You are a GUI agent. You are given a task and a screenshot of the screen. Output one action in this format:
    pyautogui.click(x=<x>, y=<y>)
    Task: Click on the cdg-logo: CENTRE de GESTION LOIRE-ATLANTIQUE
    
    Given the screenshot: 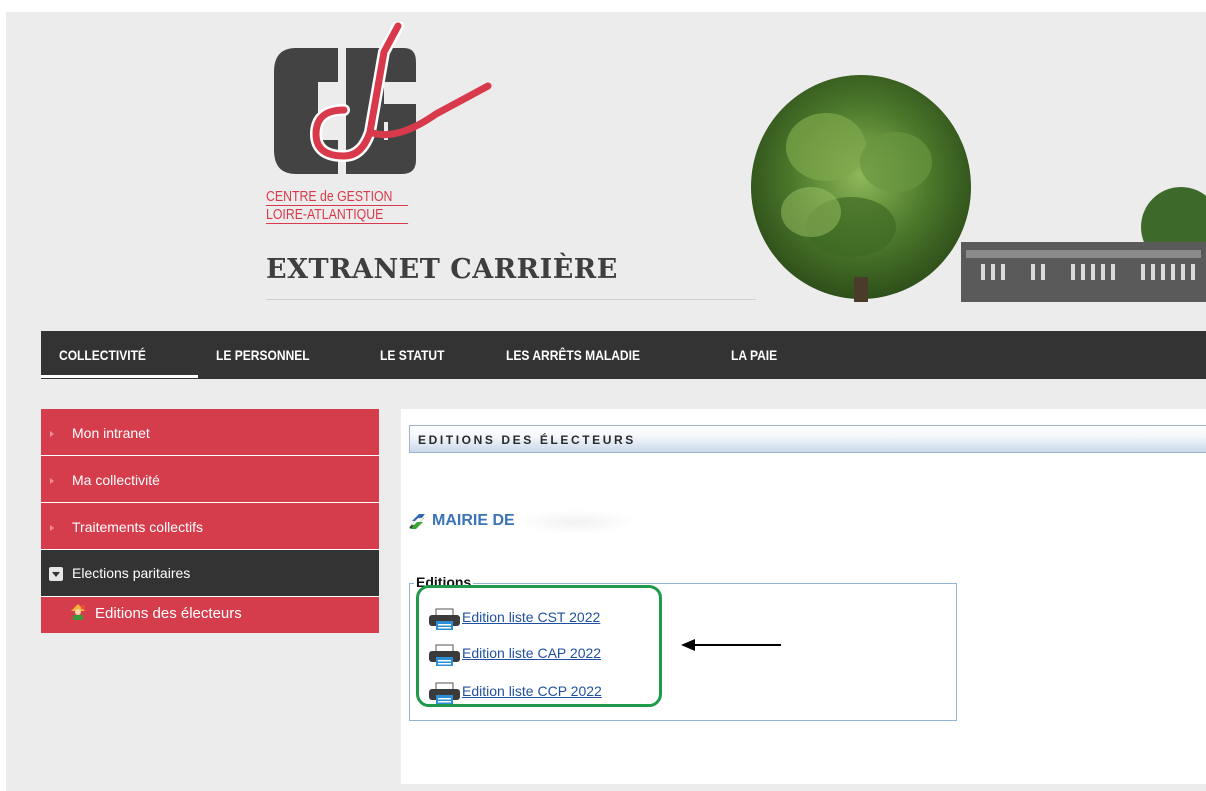 What is the action you would take?
    pyautogui.click(x=386, y=132)
    